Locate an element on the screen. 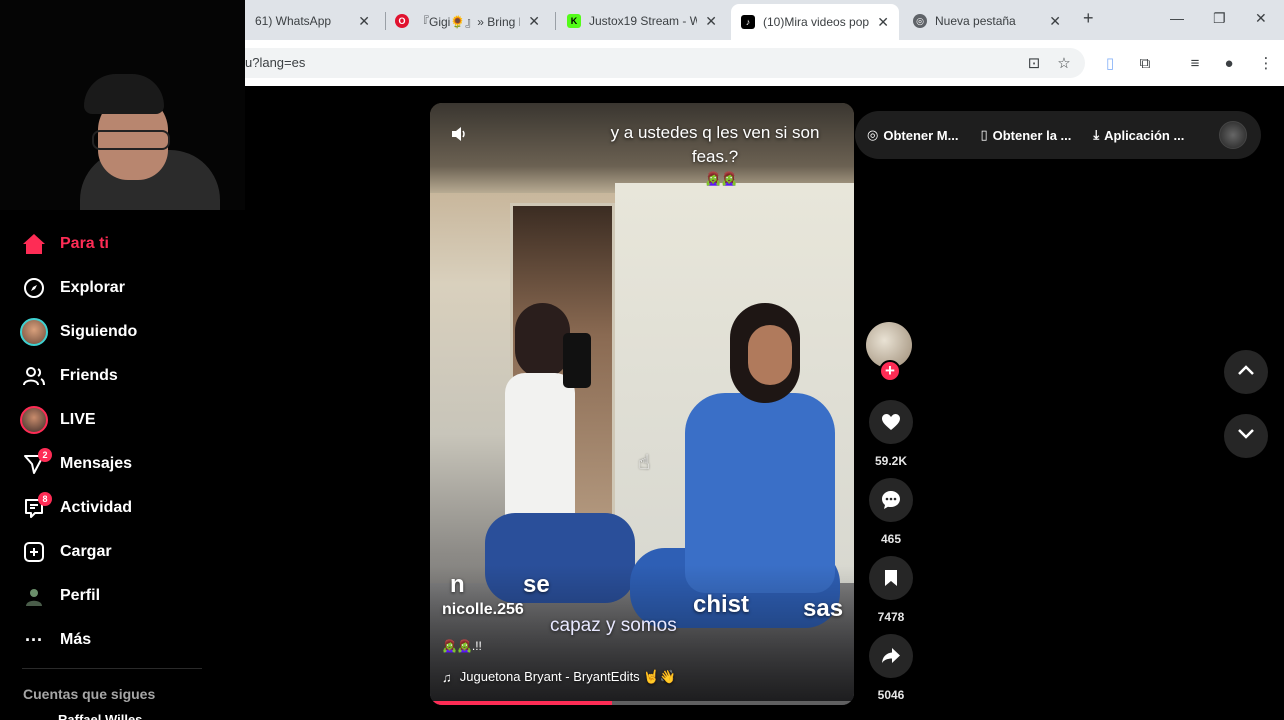 This screenshot has height=720, width=1284. tiktok-icon: ♪ is located at coordinates (748, 22).